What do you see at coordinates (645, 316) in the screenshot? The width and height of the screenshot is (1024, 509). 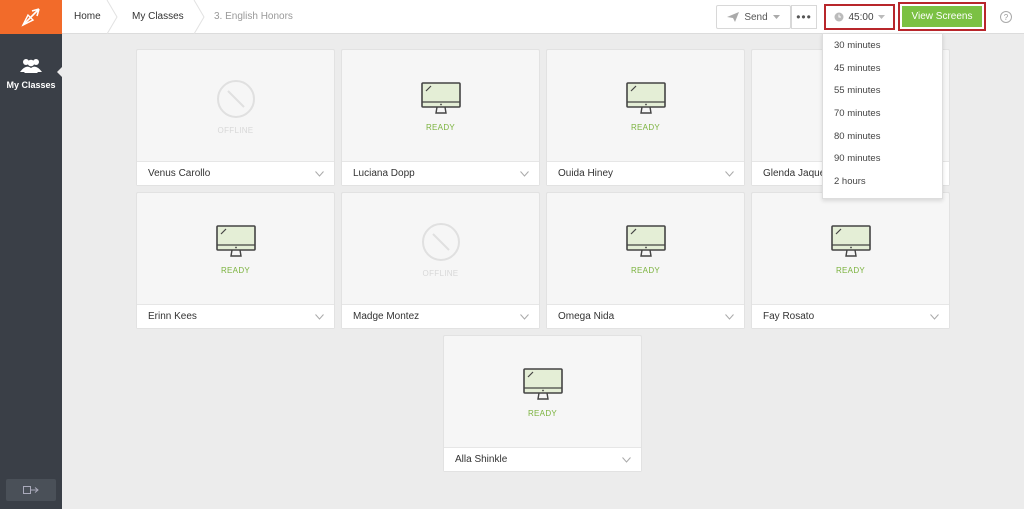 I see `student-card-footer: Omega Nida` at bounding box center [645, 316].